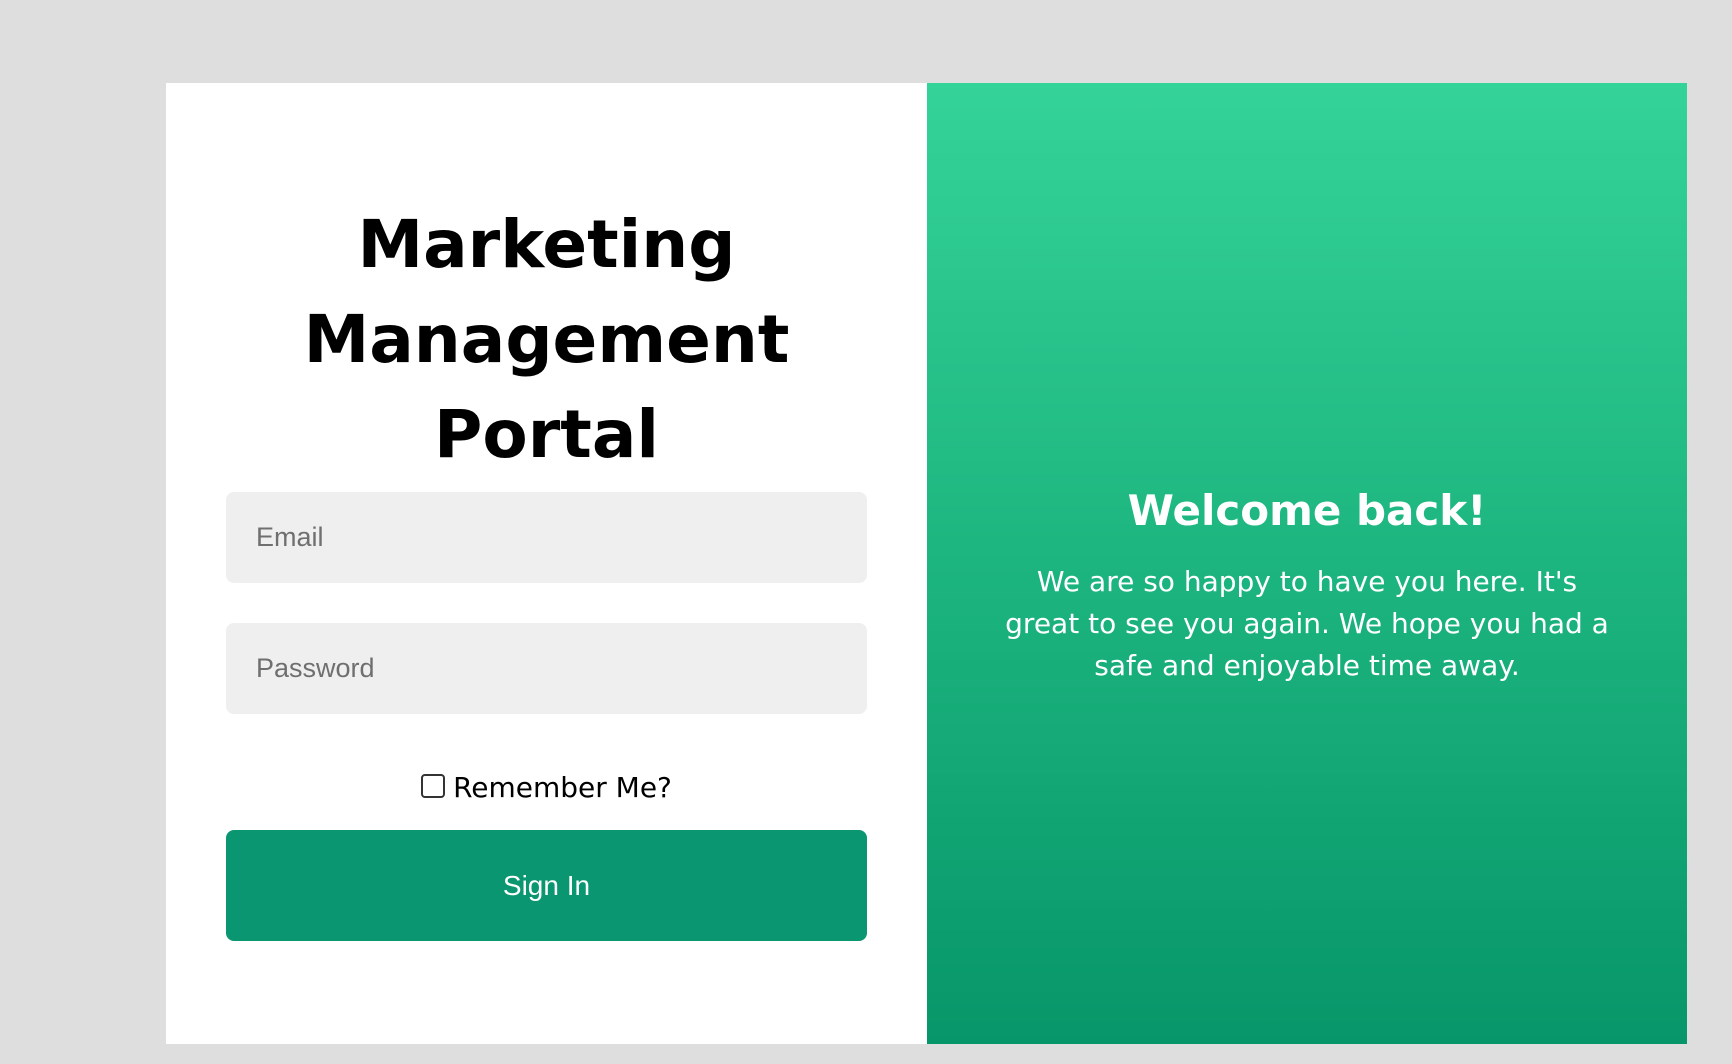 This screenshot has height=1064, width=1732. What do you see at coordinates (546, 435) in the screenshot?
I see `page-title-line-3: Portal` at bounding box center [546, 435].